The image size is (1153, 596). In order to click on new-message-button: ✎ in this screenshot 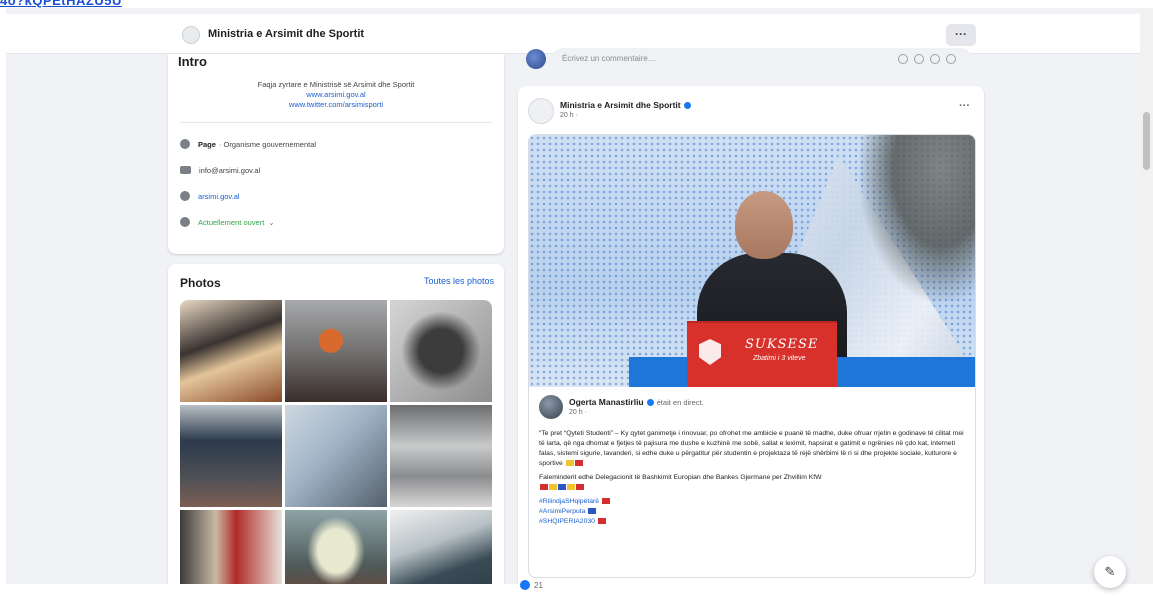, I will do `click(1110, 572)`.